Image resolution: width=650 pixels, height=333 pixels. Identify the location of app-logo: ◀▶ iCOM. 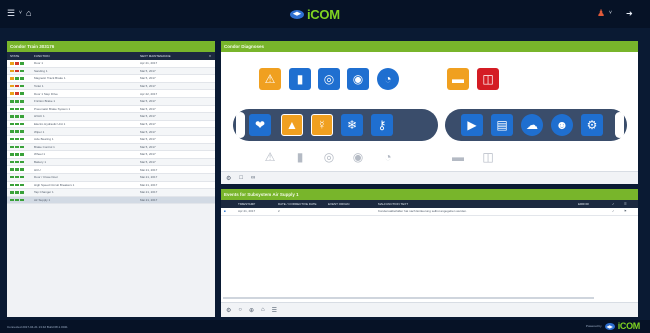
(315, 14).